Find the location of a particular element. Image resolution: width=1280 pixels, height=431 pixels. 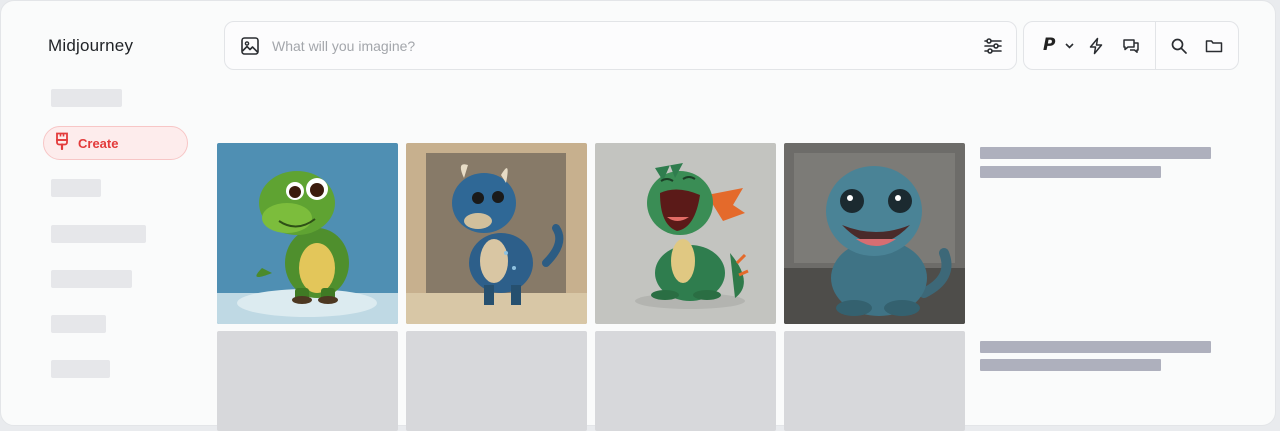

lightning-icon is located at coordinates (1096, 46).